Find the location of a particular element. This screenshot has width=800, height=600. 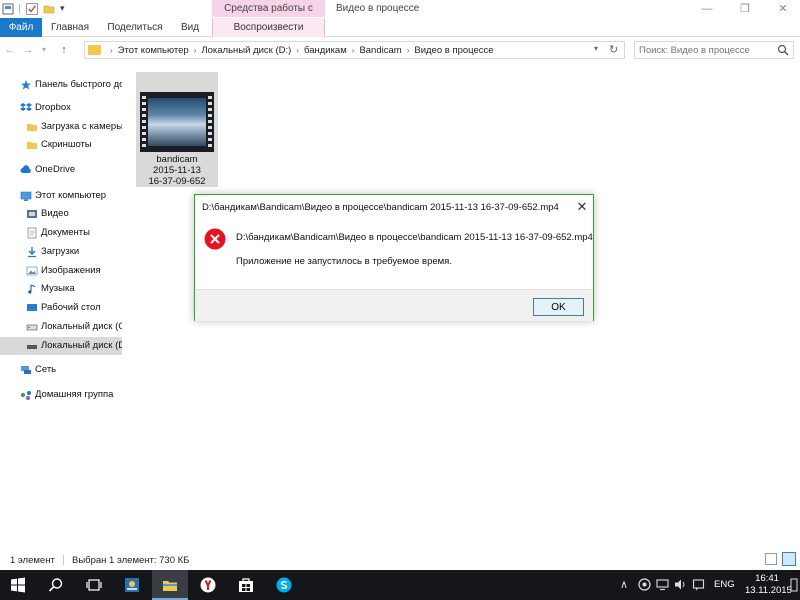

sidebar-item-pictures: Изображения is located at coordinates (61, 271).